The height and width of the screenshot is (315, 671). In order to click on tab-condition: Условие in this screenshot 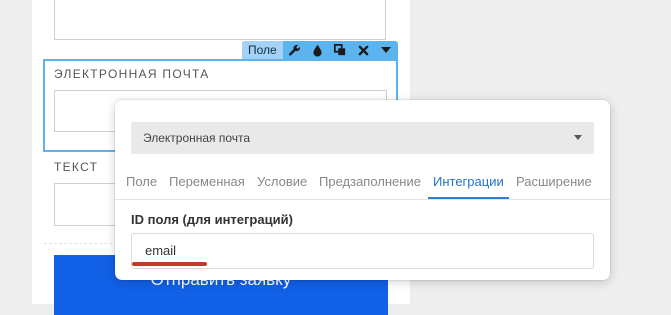, I will do `click(282, 181)`.